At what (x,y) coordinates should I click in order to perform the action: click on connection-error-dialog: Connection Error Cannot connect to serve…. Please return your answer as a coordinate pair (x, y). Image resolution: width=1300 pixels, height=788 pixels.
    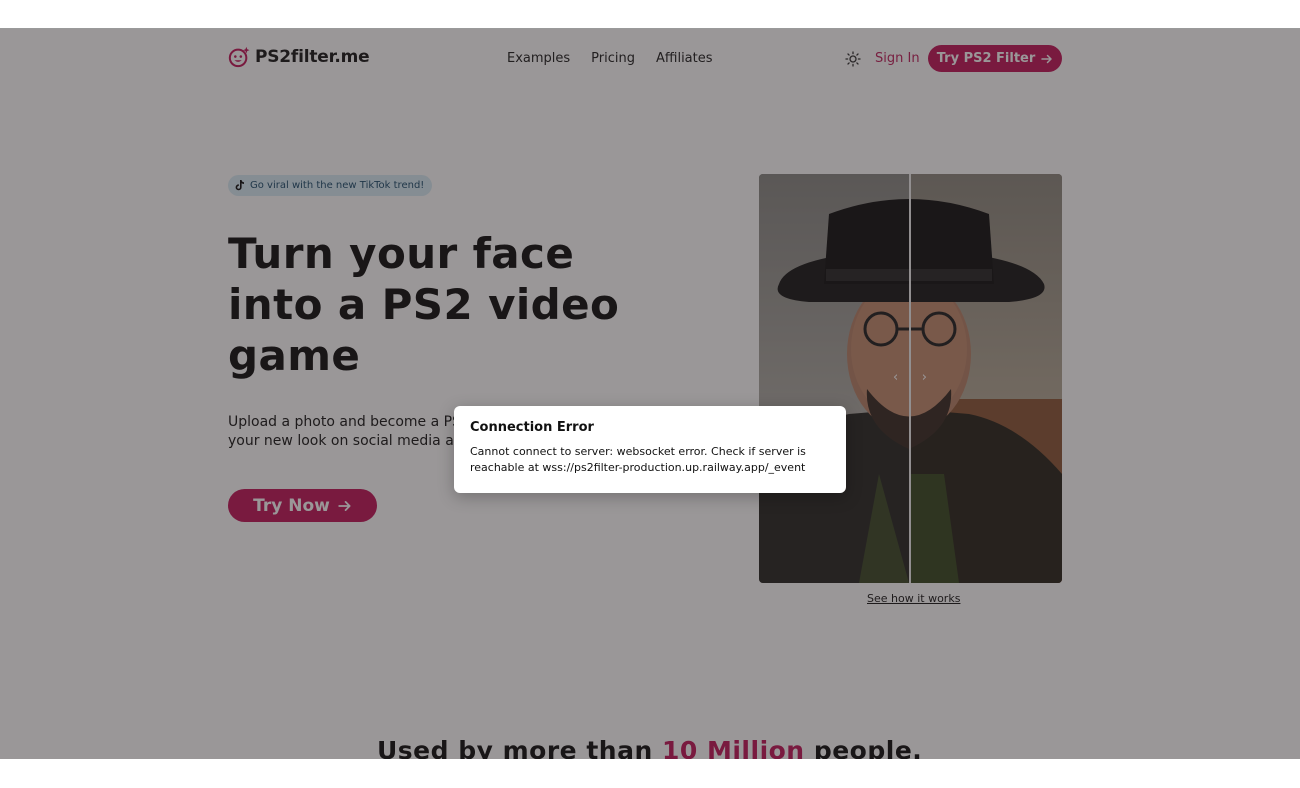
    Looking at the image, I should click on (650, 449).